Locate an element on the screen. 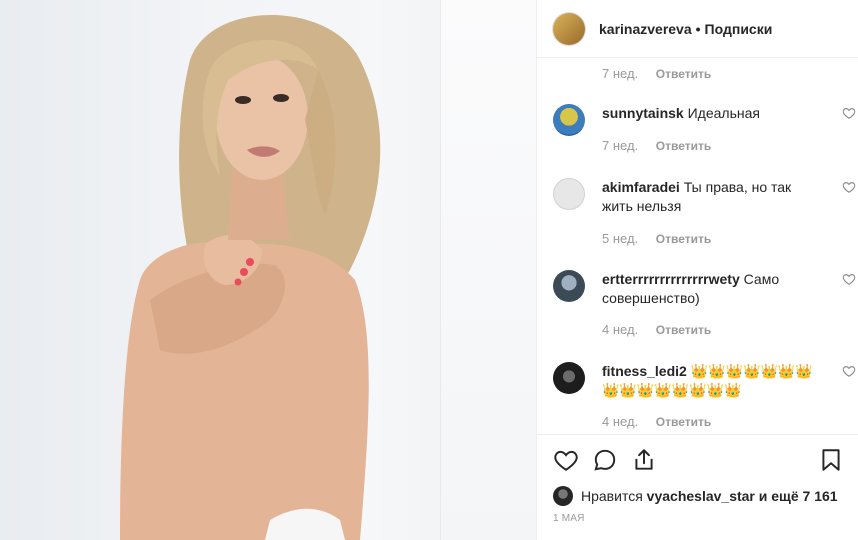 The image size is (858, 540). comment-icon is located at coordinates (605, 460).